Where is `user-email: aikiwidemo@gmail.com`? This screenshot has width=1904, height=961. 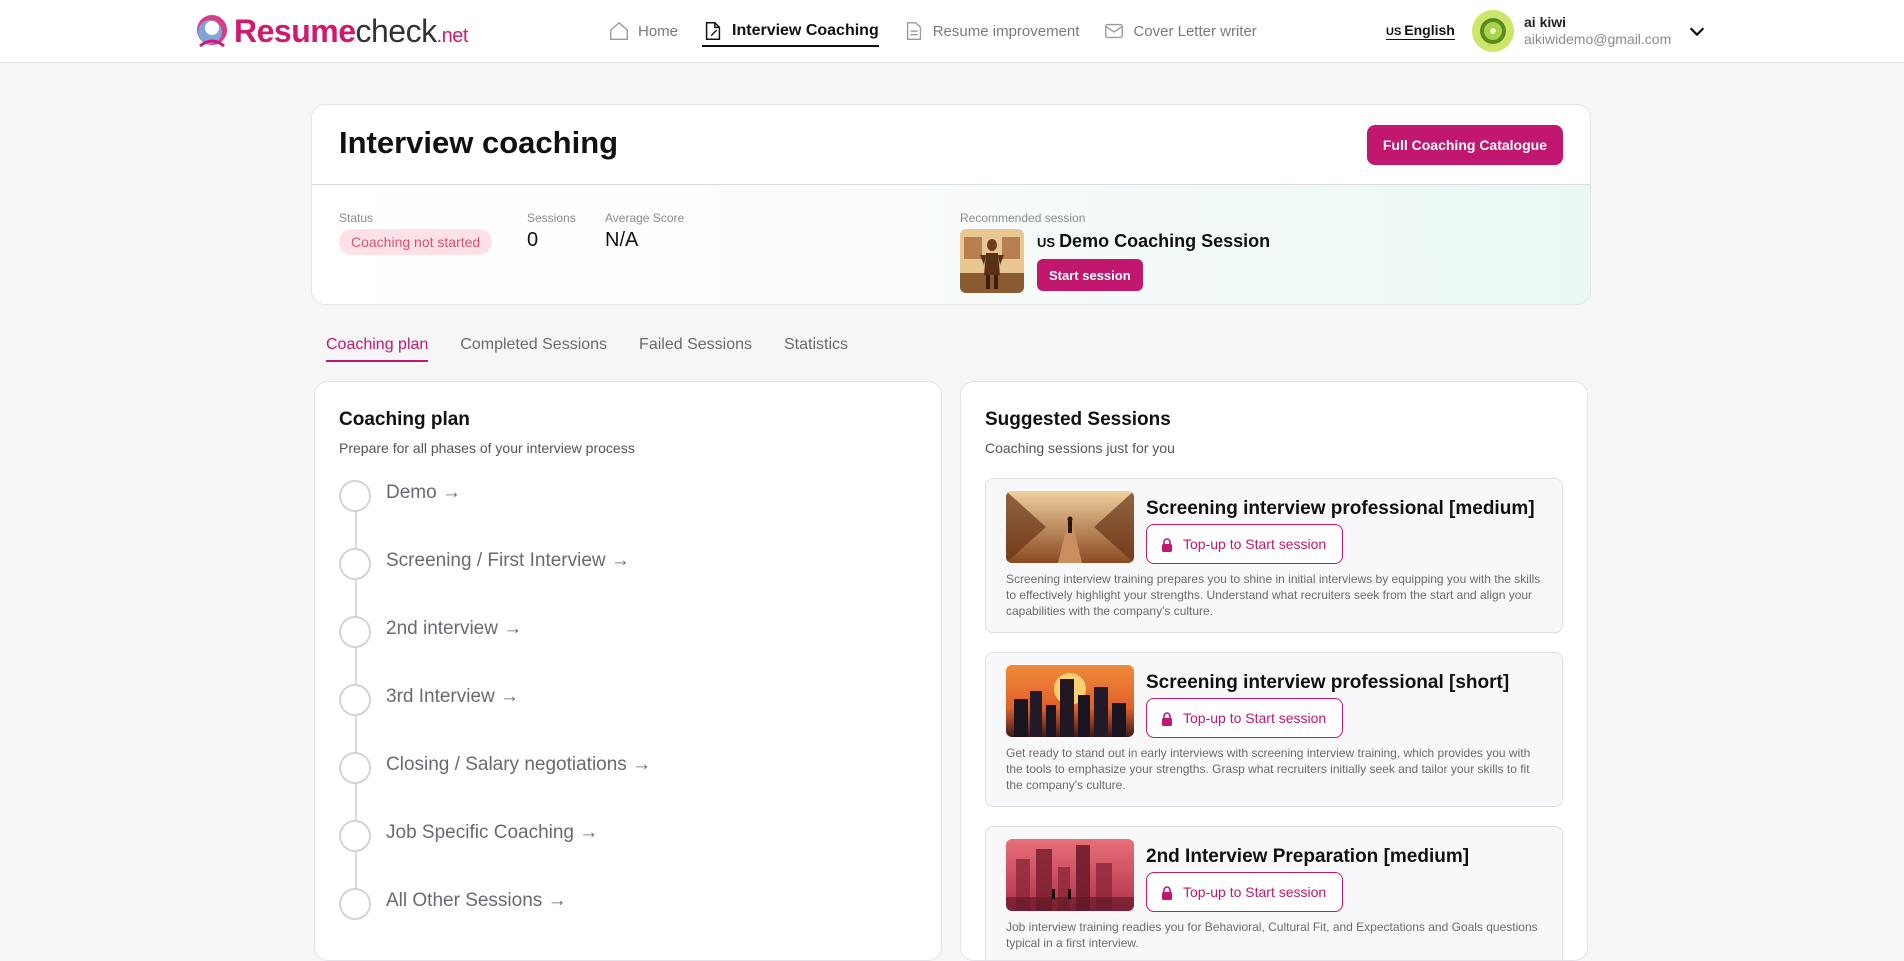
user-email: aikiwidemo@gmail.com is located at coordinates (1598, 39).